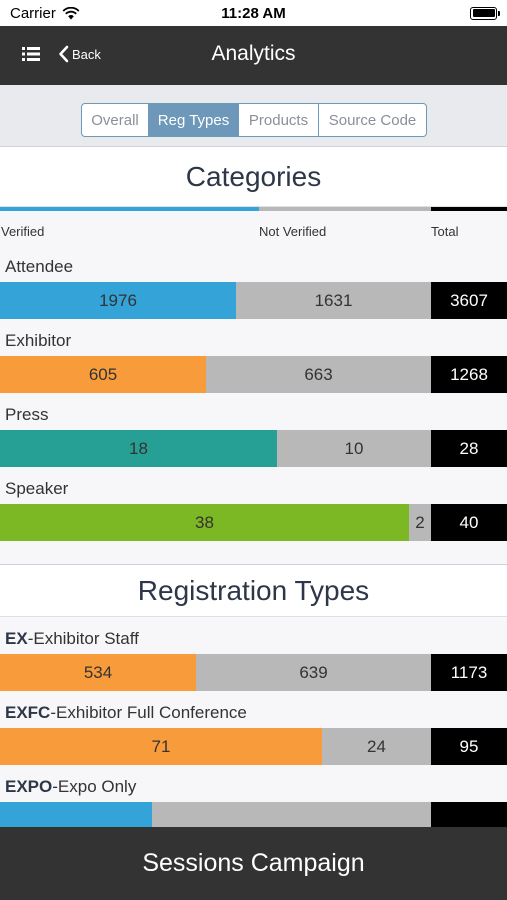  I want to click on verified-segment: 18, so click(138, 448).